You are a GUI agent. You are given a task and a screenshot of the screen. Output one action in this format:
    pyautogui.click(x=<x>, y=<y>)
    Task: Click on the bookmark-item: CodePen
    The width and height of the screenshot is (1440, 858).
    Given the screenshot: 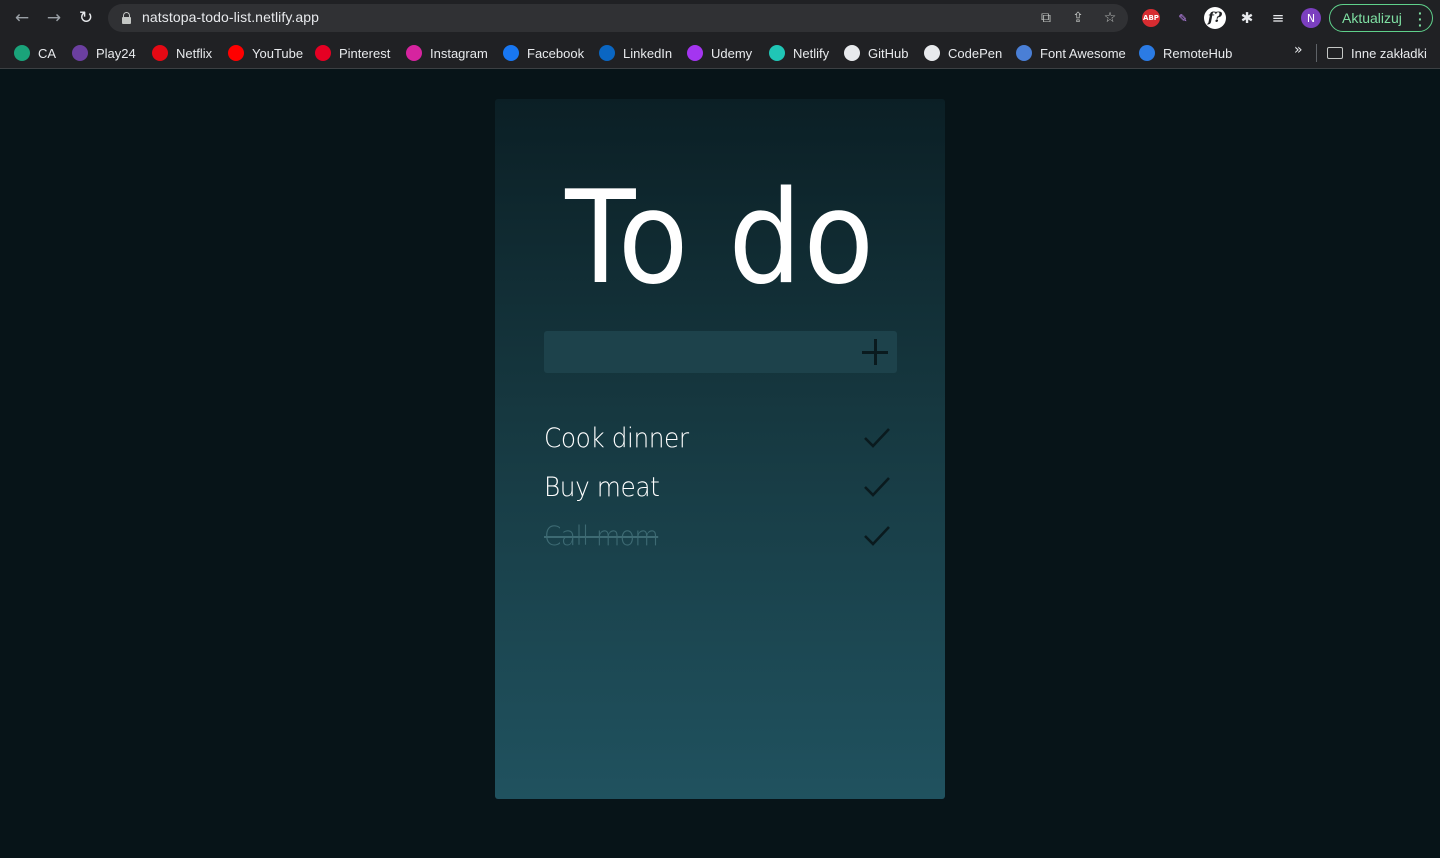 What is the action you would take?
    pyautogui.click(x=963, y=53)
    